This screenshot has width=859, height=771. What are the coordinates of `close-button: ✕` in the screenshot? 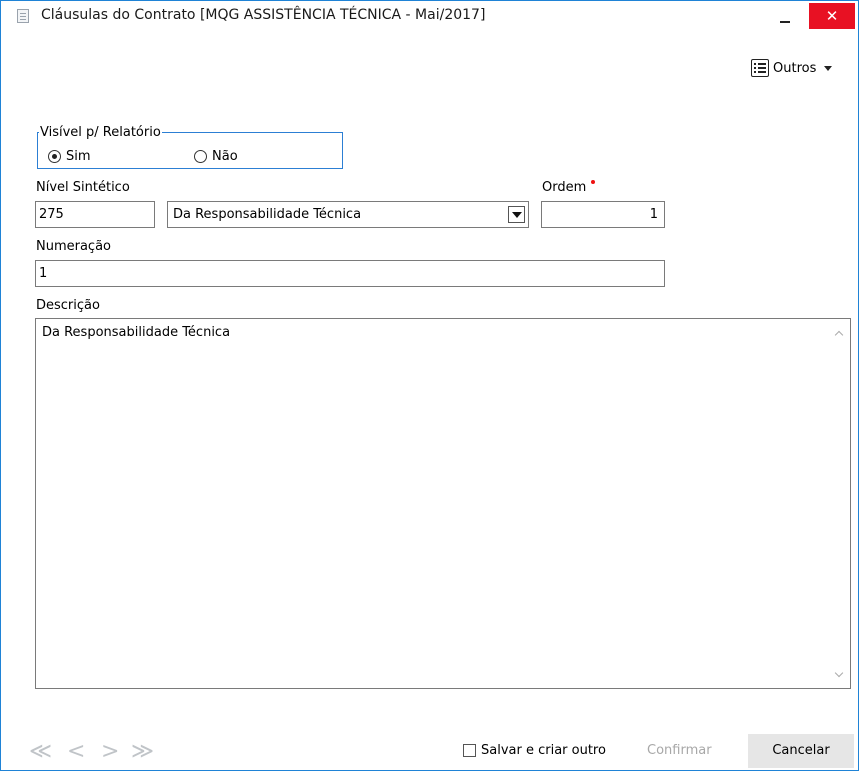 It's located at (832, 16).